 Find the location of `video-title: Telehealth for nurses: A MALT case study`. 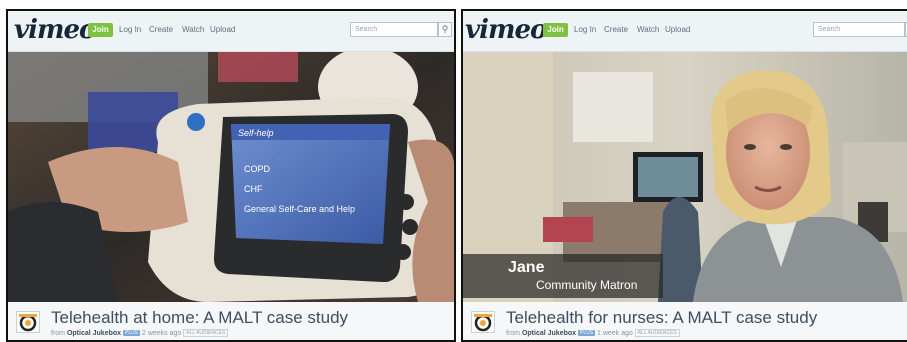

video-title: Telehealth for nurses: A MALT case study is located at coordinates (661, 318).